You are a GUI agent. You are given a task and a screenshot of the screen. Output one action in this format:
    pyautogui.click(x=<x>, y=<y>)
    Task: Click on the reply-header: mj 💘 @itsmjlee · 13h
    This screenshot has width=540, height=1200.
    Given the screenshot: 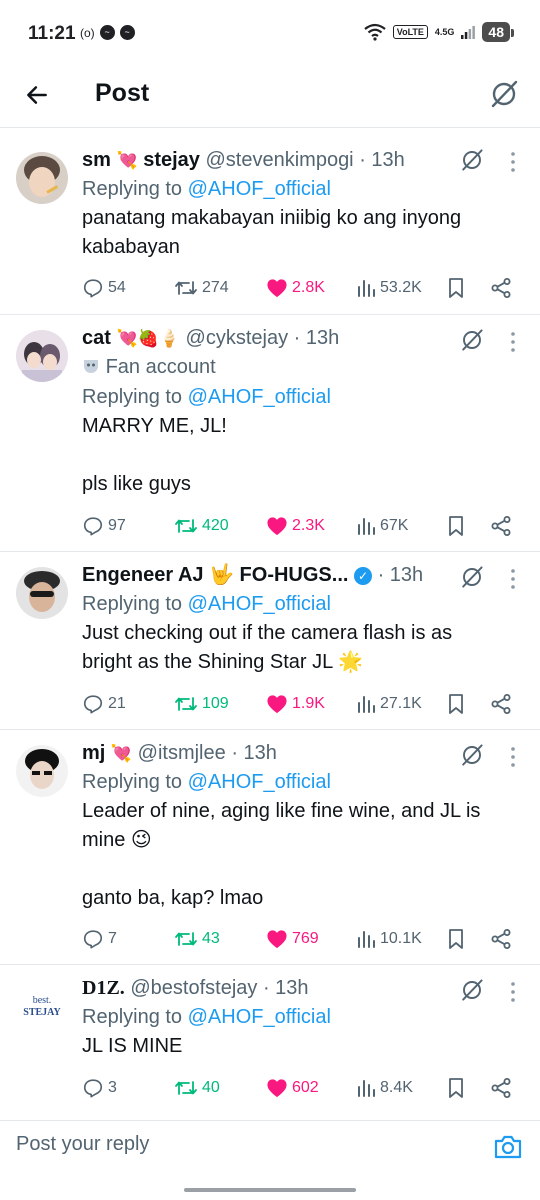 What is the action you would take?
    pyautogui.click(x=302, y=753)
    